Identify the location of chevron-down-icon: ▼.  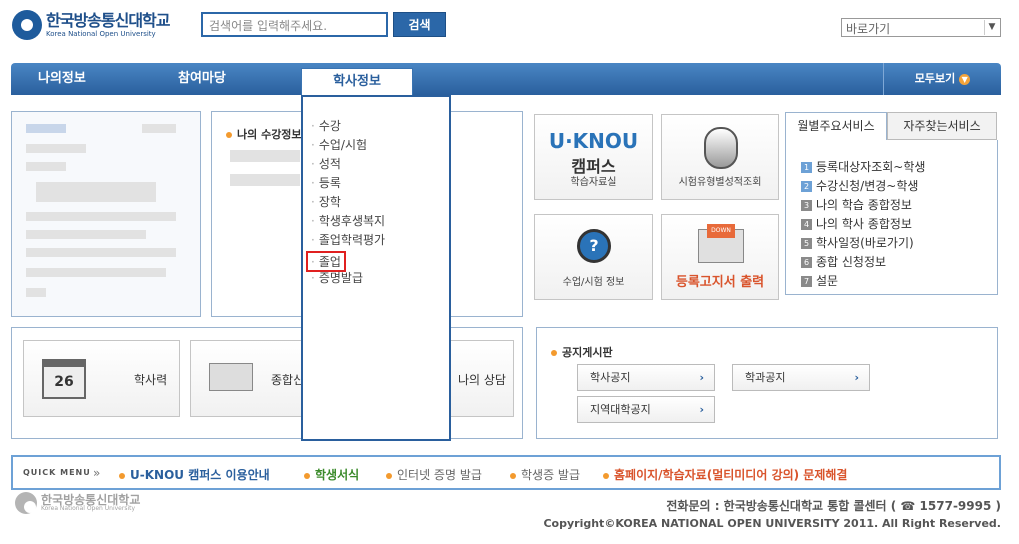
(991, 27).